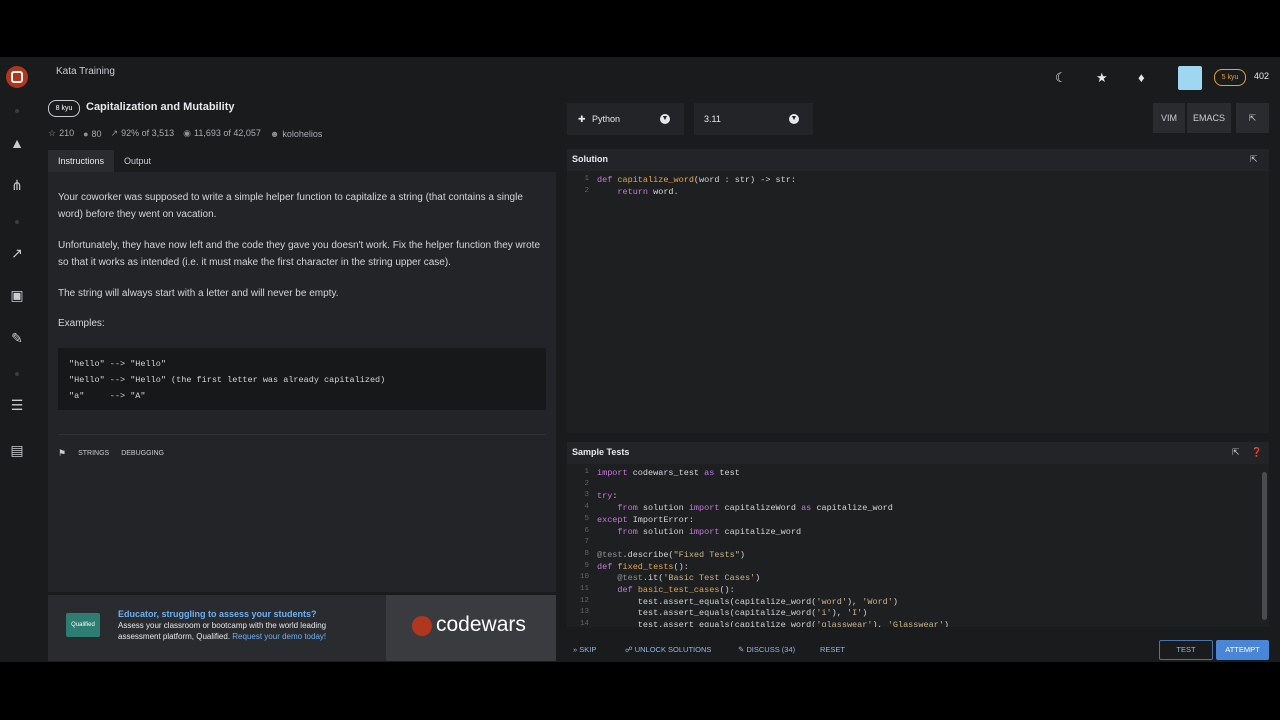  What do you see at coordinates (114, 133) in the screenshot?
I see `satisfaction-icon: ↗` at bounding box center [114, 133].